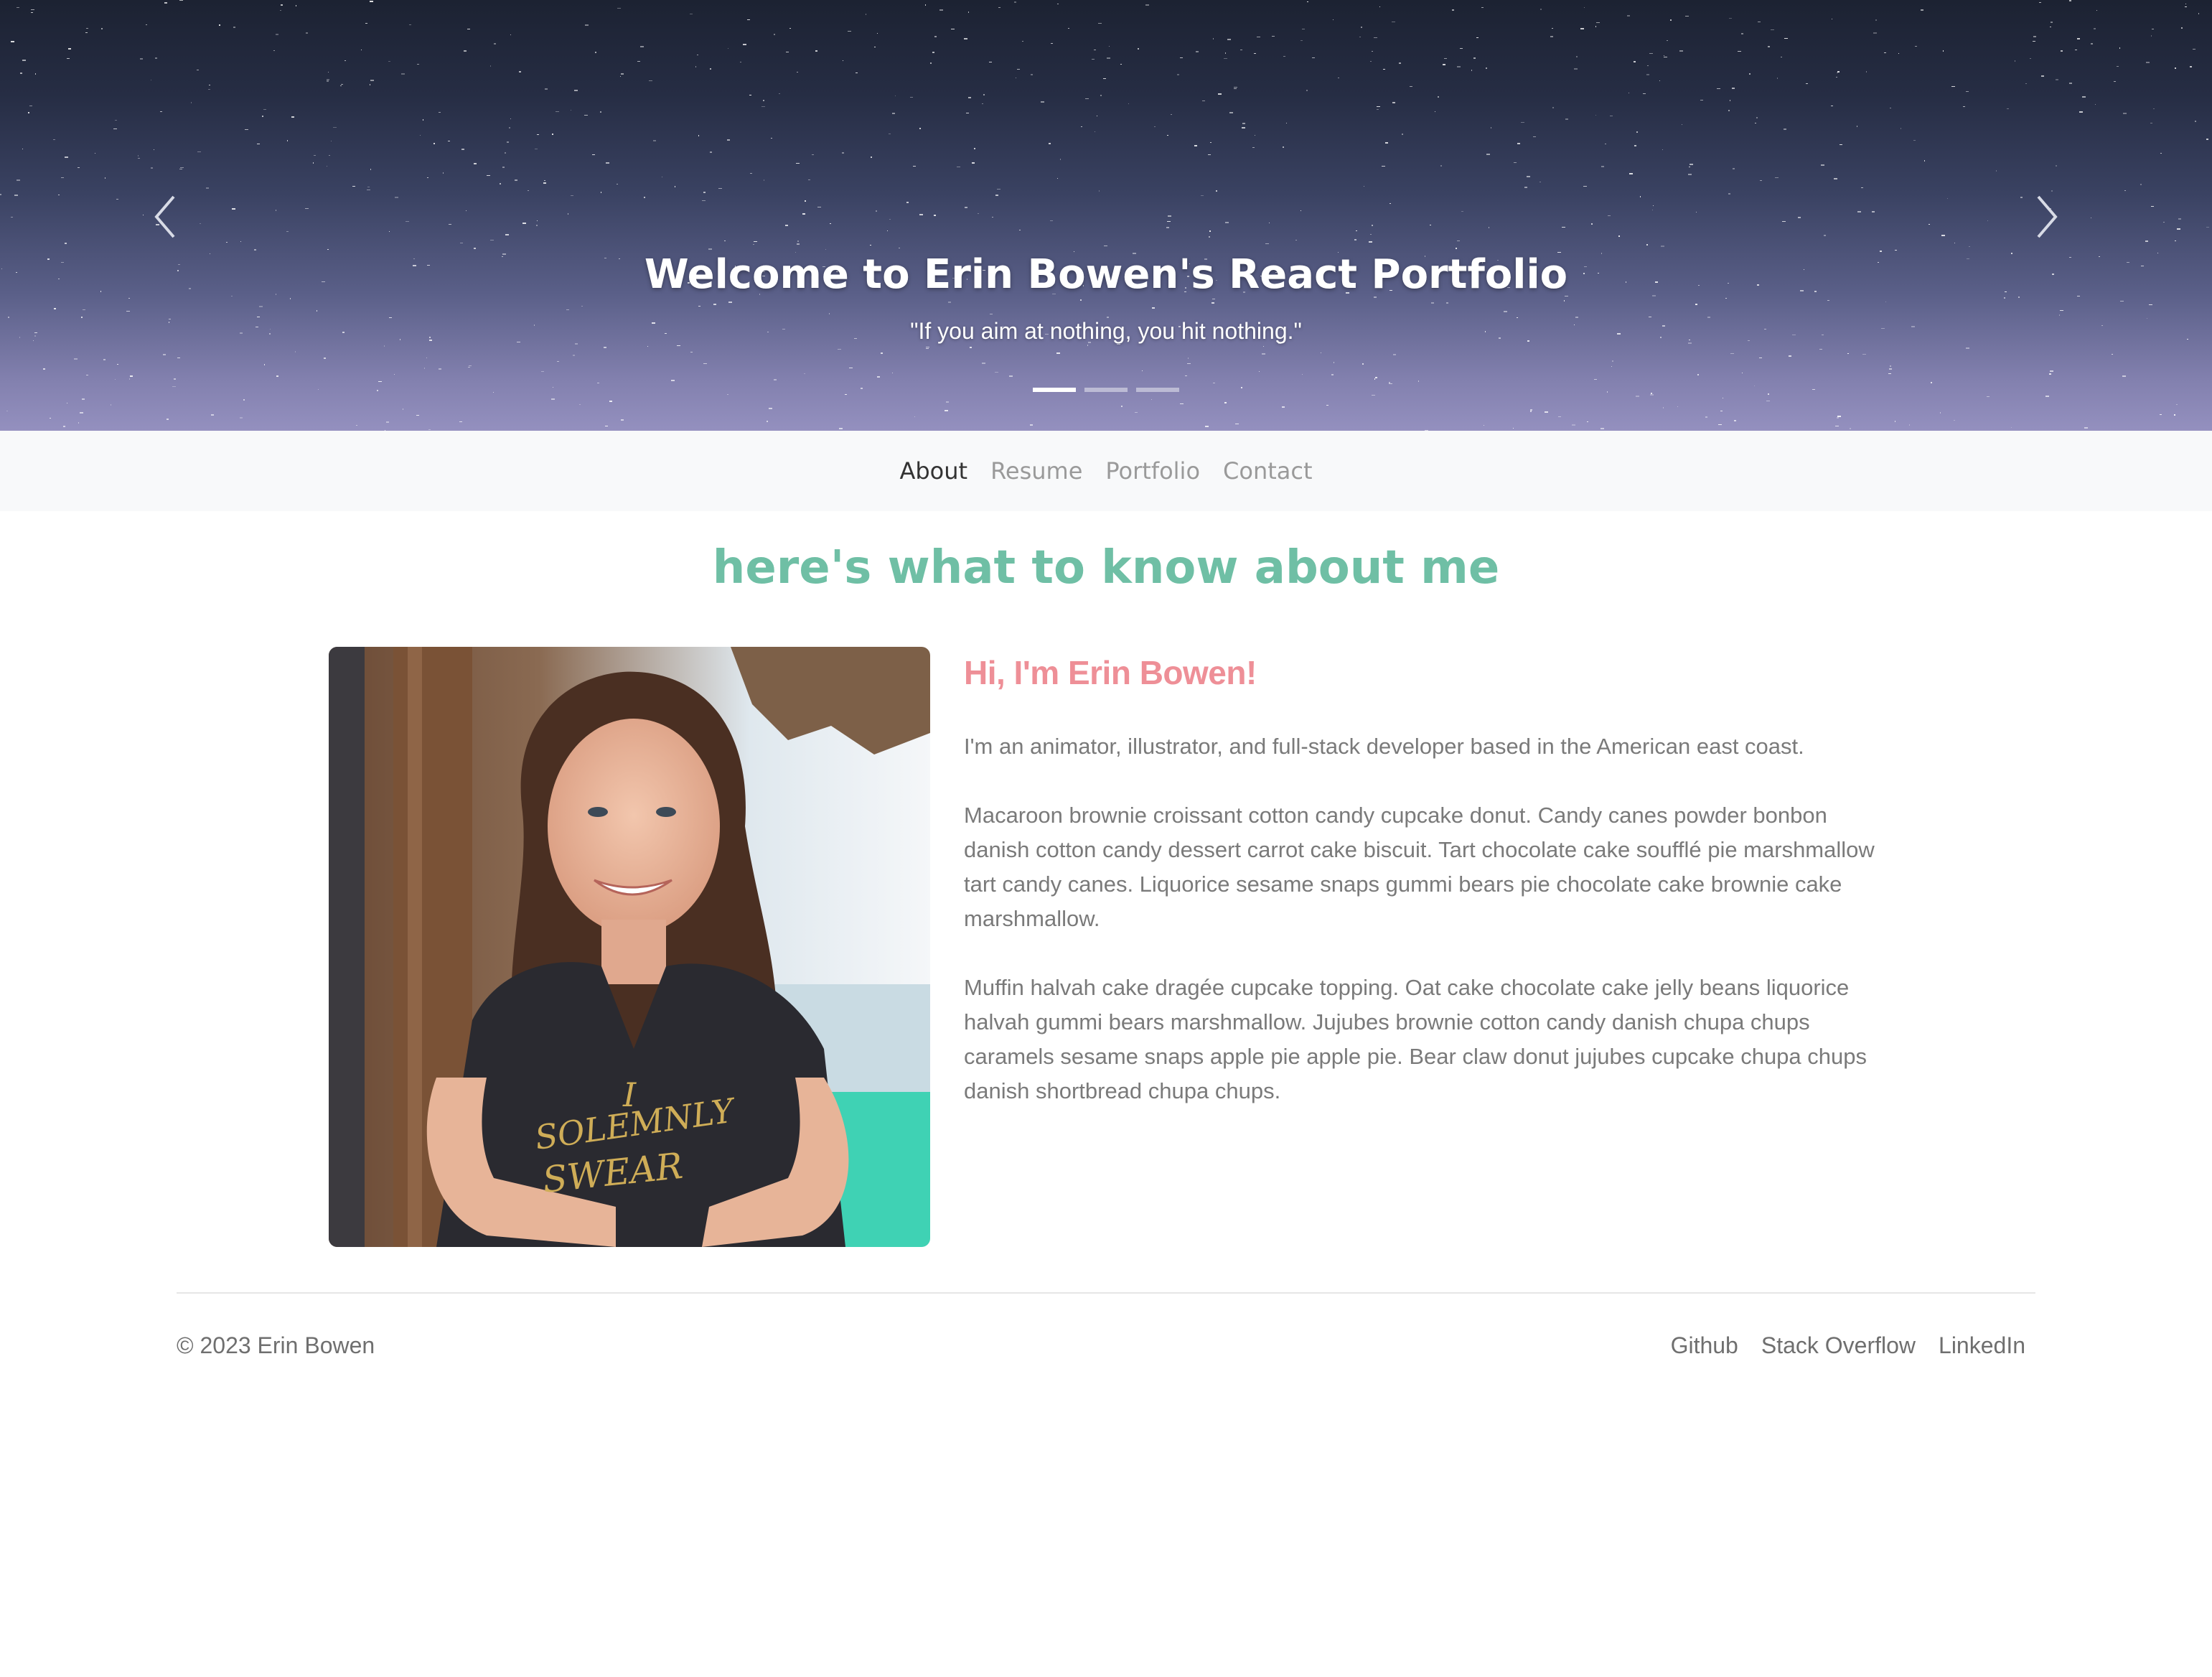  I want to click on profile-photo: I SOLEMNLY SWEAR, so click(629, 947).